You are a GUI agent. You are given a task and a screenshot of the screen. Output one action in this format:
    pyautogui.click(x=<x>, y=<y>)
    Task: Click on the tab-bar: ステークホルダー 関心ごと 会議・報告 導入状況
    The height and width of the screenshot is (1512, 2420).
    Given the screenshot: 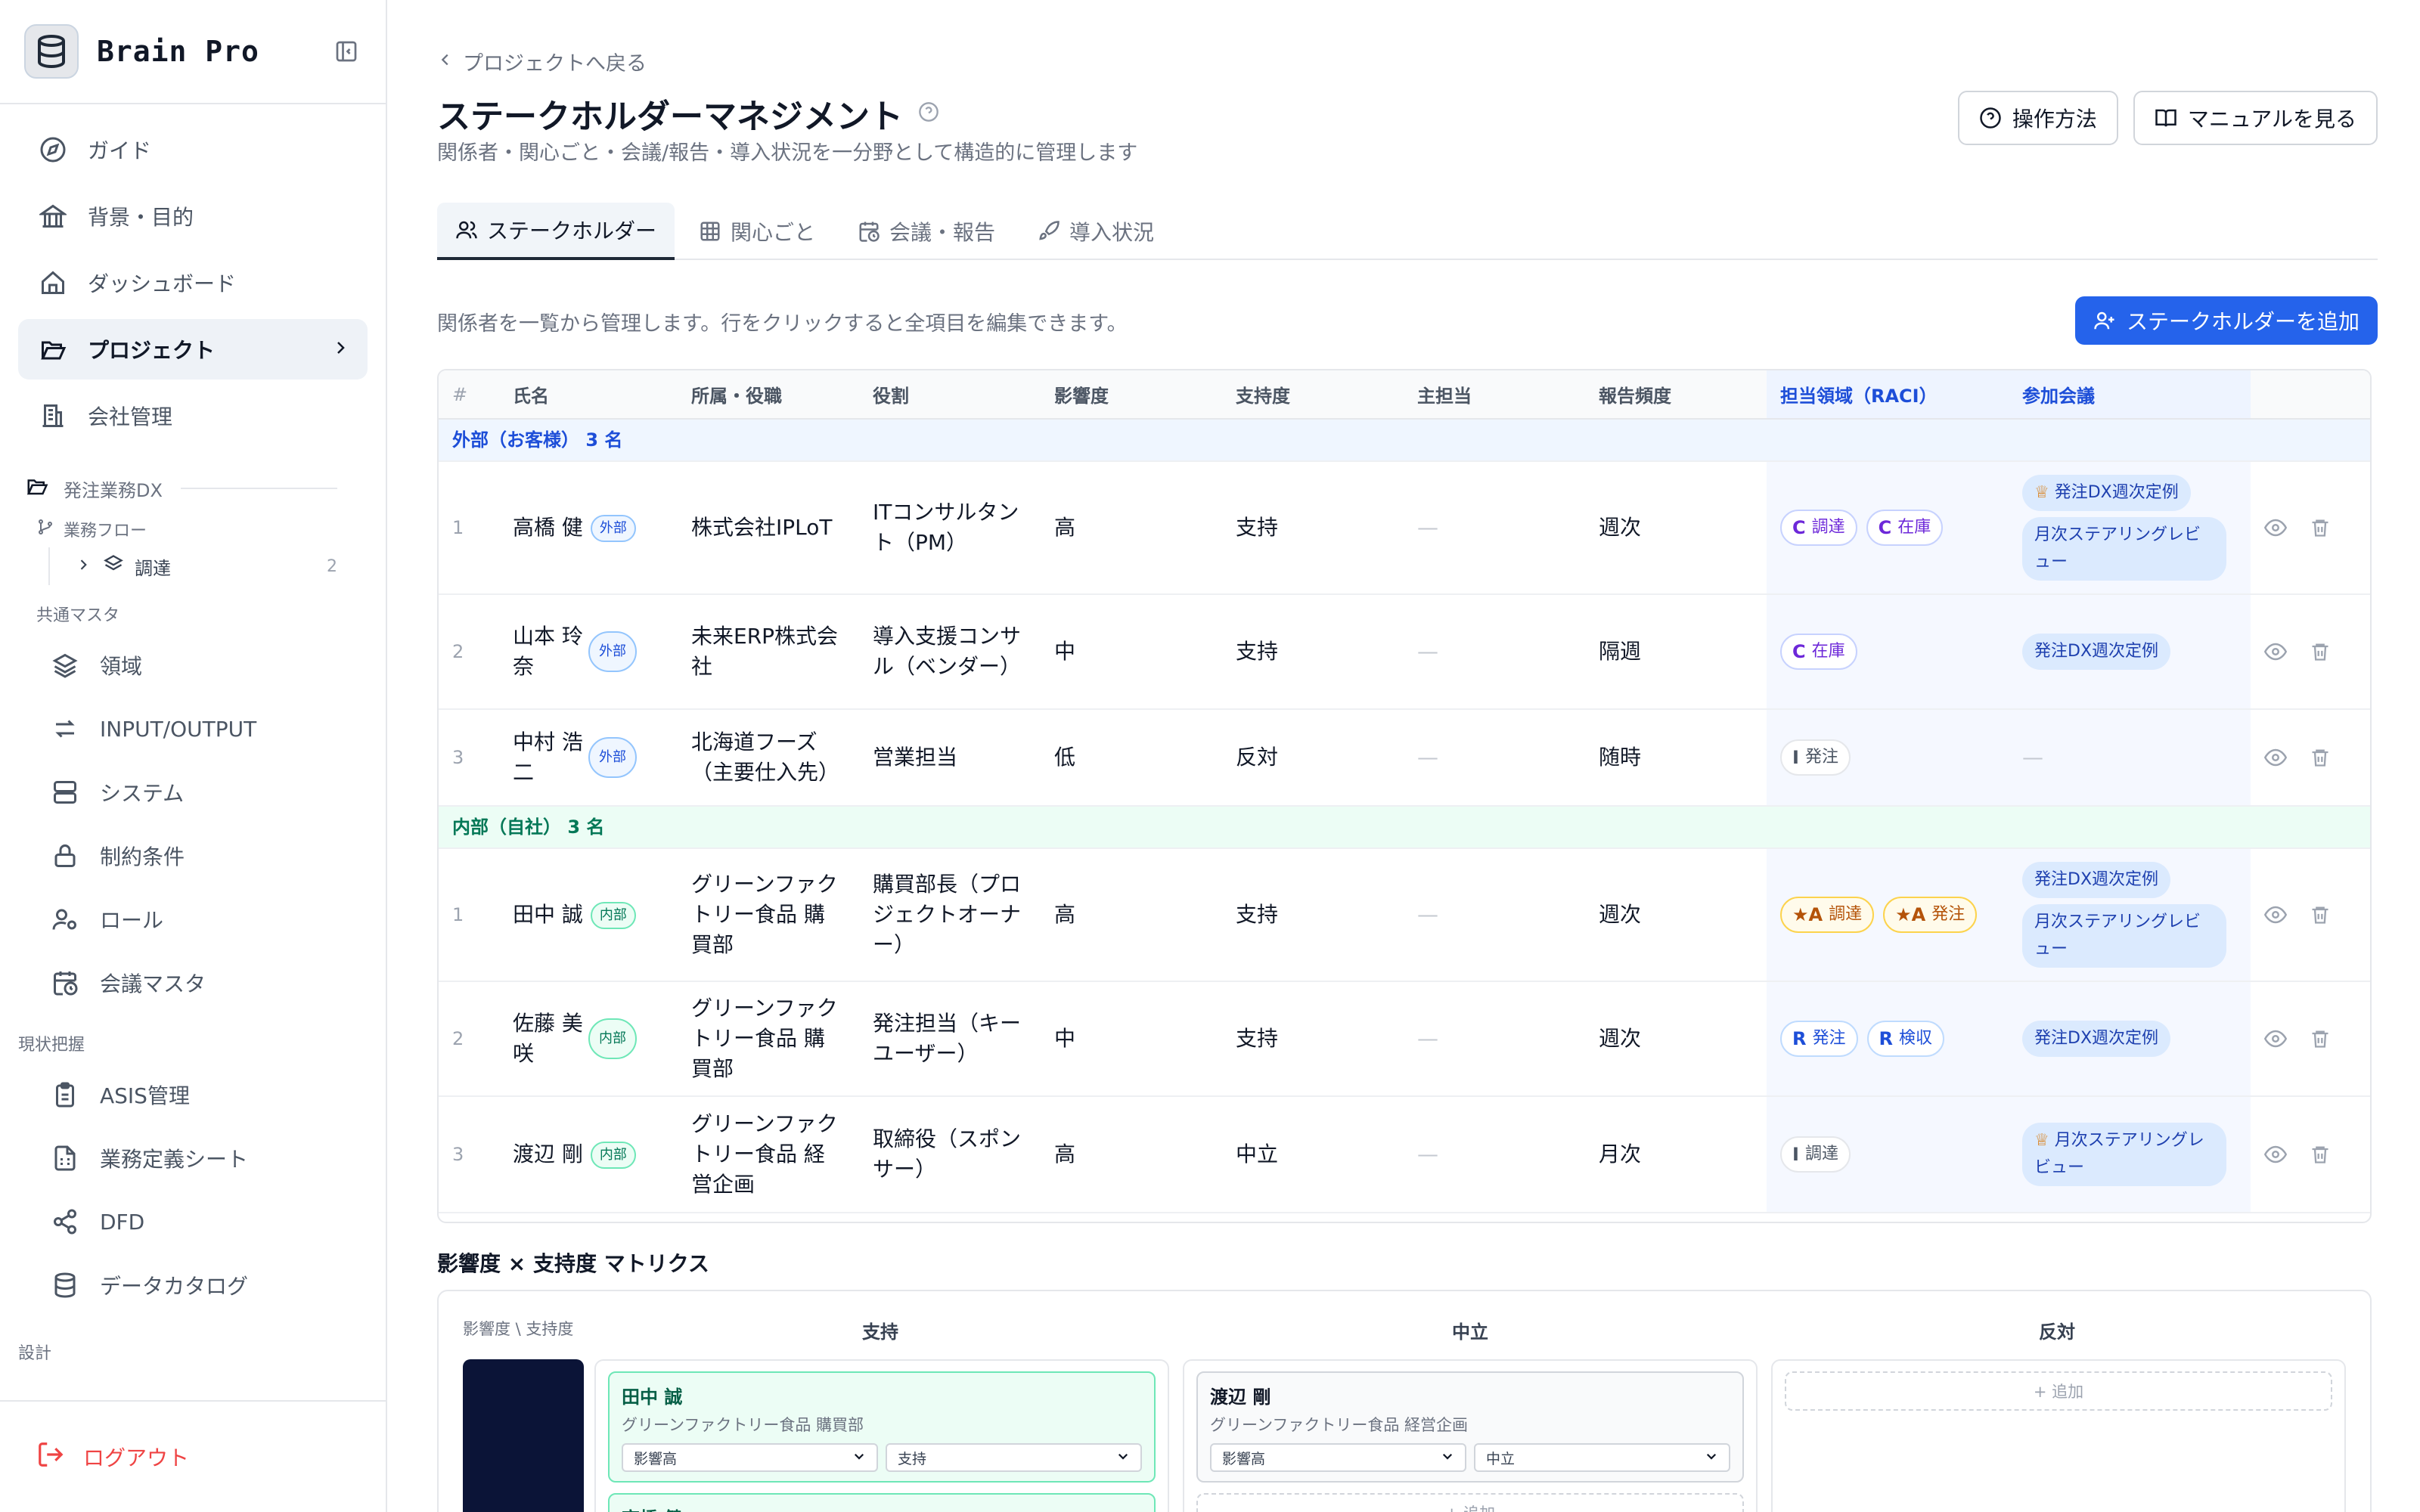 What is the action you would take?
    pyautogui.click(x=1407, y=232)
    